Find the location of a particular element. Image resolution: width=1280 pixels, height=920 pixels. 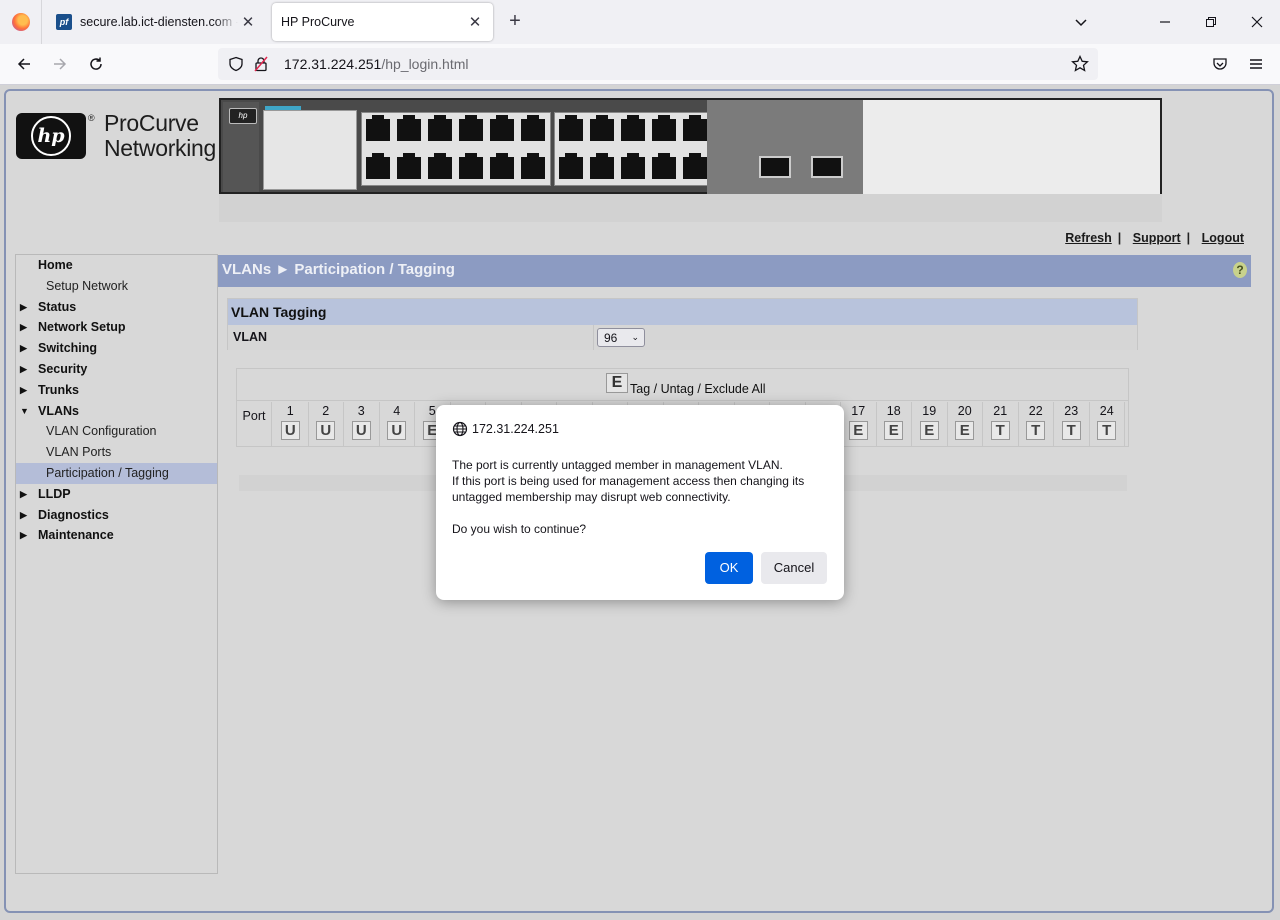

window-close-button is located at coordinates (1257, 22).